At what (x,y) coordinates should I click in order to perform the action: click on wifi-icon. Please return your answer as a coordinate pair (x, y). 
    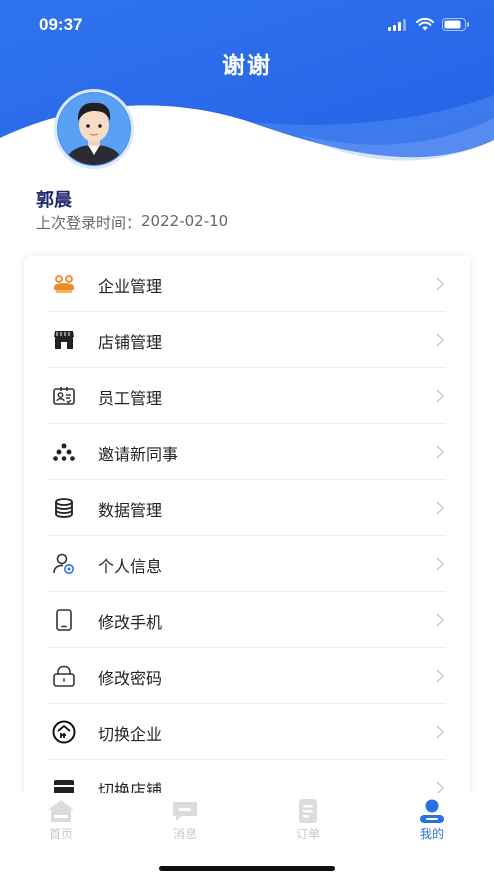
    Looking at the image, I should click on (425, 24).